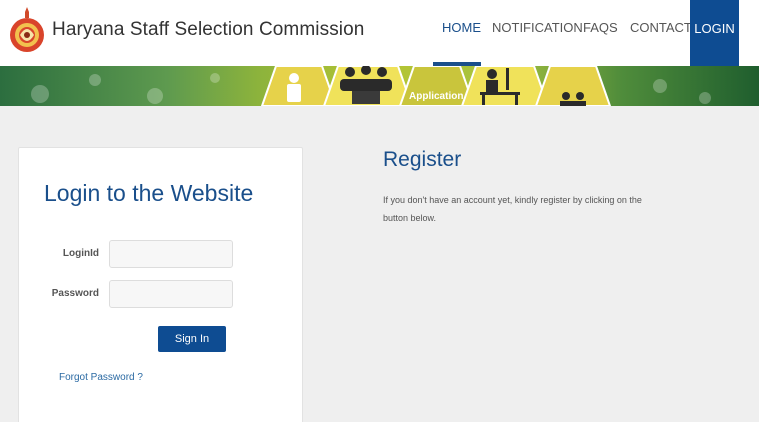 This screenshot has height=422, width=759. What do you see at coordinates (294, 87) in the screenshot?
I see `person-icon` at bounding box center [294, 87].